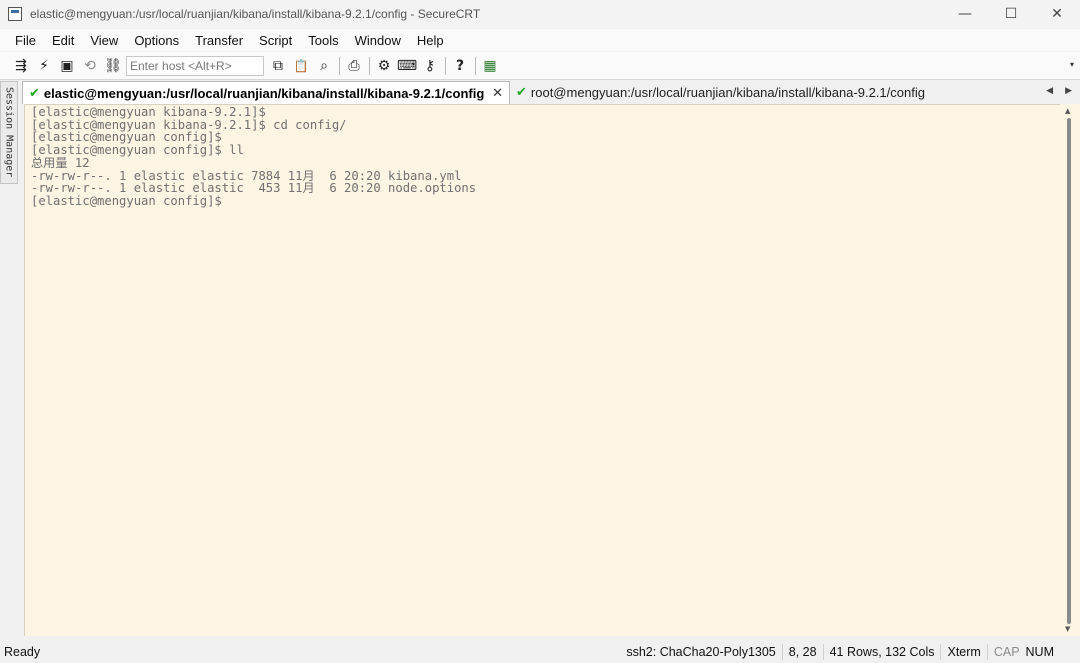 This screenshot has width=1080, height=663. I want to click on host-input-box, so click(195, 65).